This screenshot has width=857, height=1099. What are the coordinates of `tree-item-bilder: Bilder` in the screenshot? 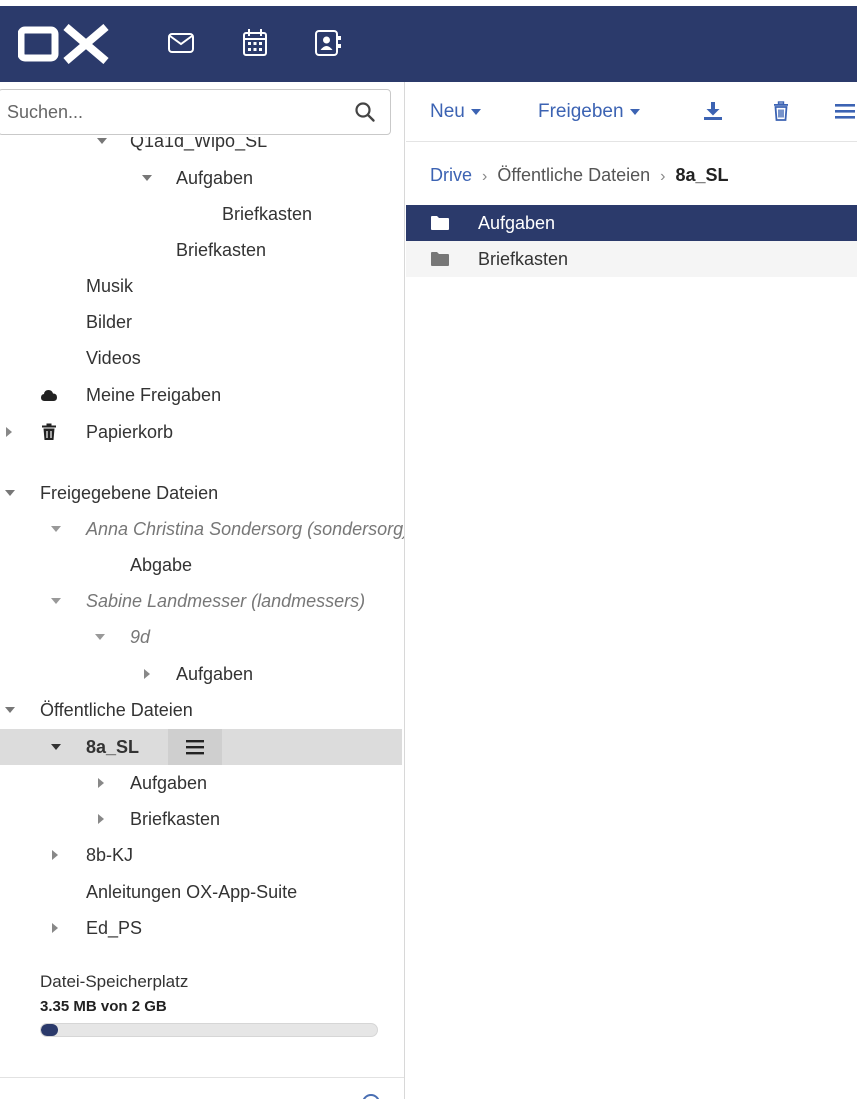 It's located at (201, 322).